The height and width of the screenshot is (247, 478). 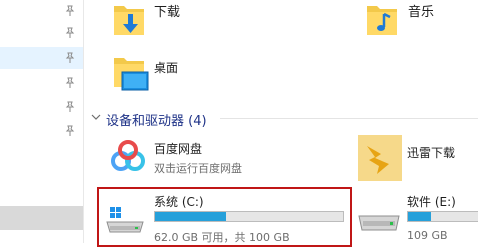 What do you see at coordinates (190, 75) in the screenshot?
I see `desktop-folder: 桌面` at bounding box center [190, 75].